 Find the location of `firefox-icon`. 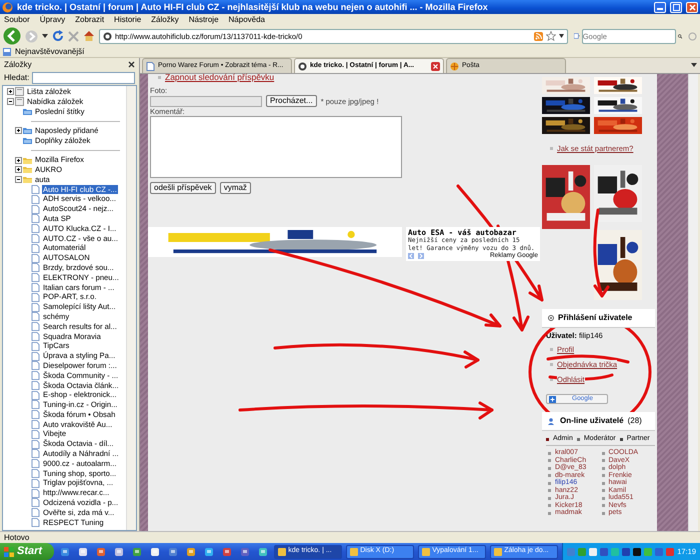

firefox-icon is located at coordinates (7, 7).